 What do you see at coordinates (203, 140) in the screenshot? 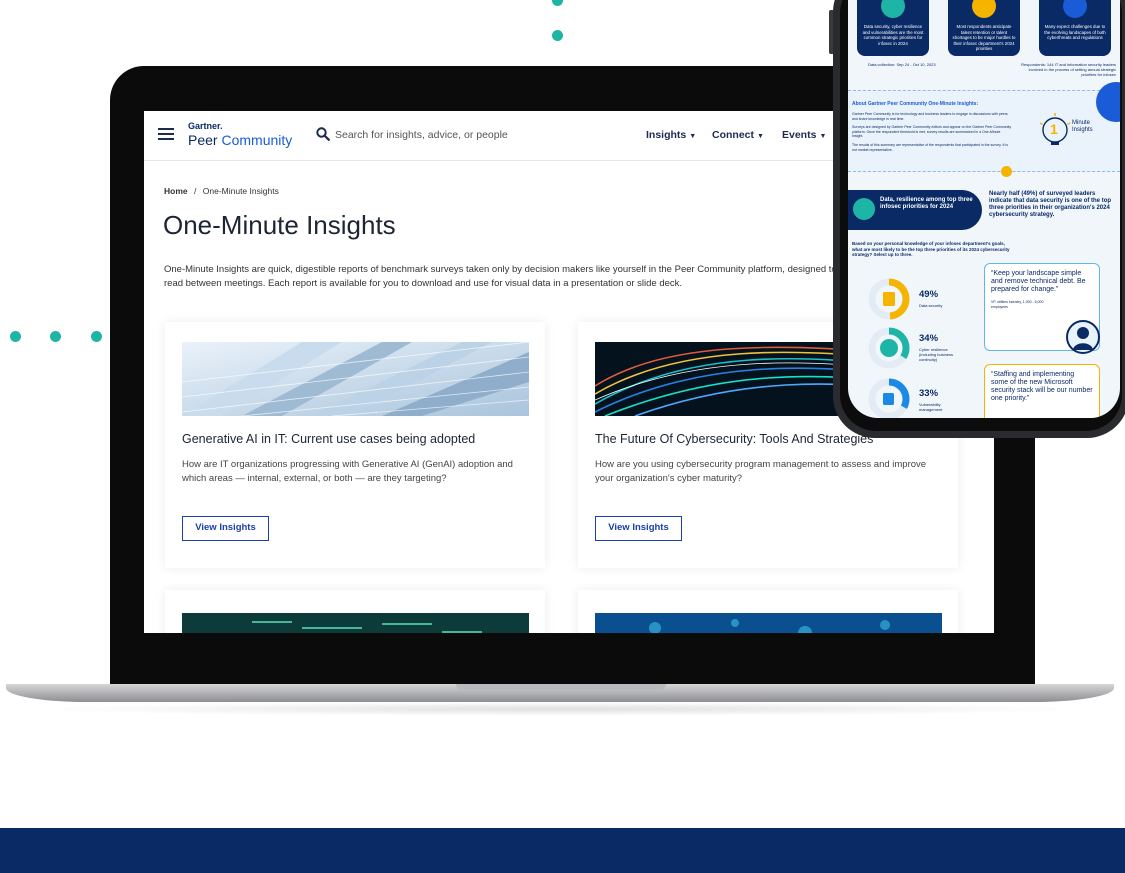
I see `logo-peer: Peer` at bounding box center [203, 140].